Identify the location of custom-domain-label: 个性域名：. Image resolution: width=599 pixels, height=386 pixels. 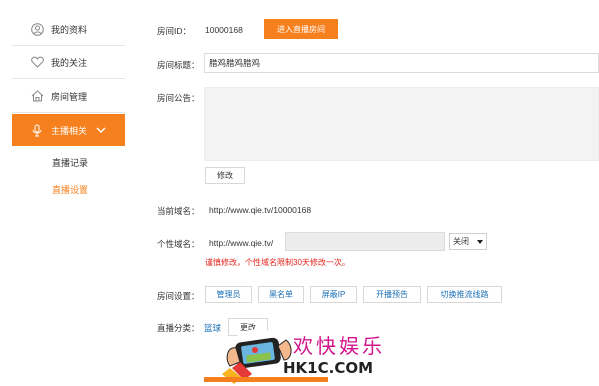
(178, 244).